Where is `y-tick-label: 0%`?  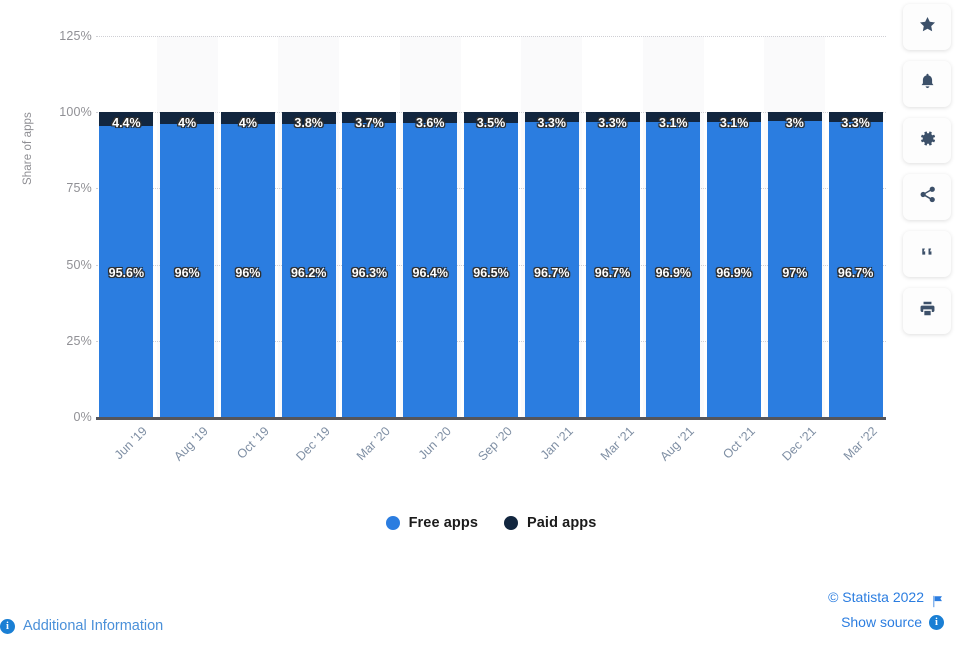
y-tick-label: 0% is located at coordinates (82, 417).